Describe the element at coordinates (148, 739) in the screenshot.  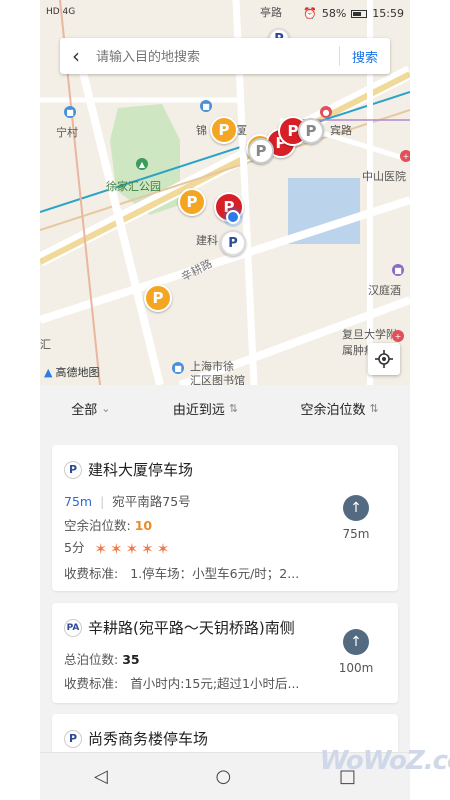
I see `parking-name: 尚秀商务楼停车场` at that location.